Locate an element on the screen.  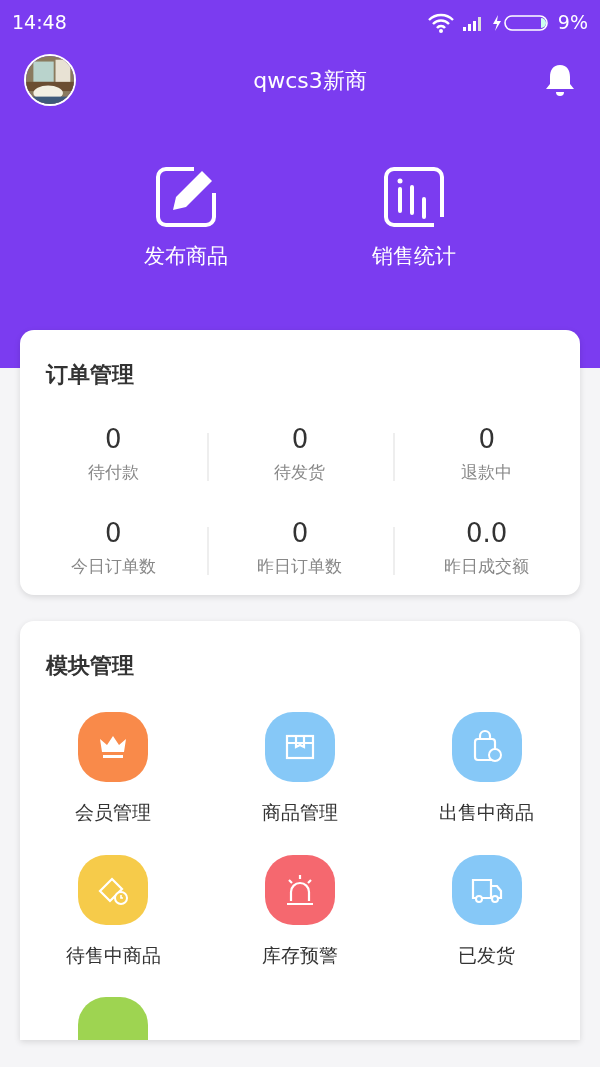
stat-label: 昨日成交额 is located at coordinates (487, 566).